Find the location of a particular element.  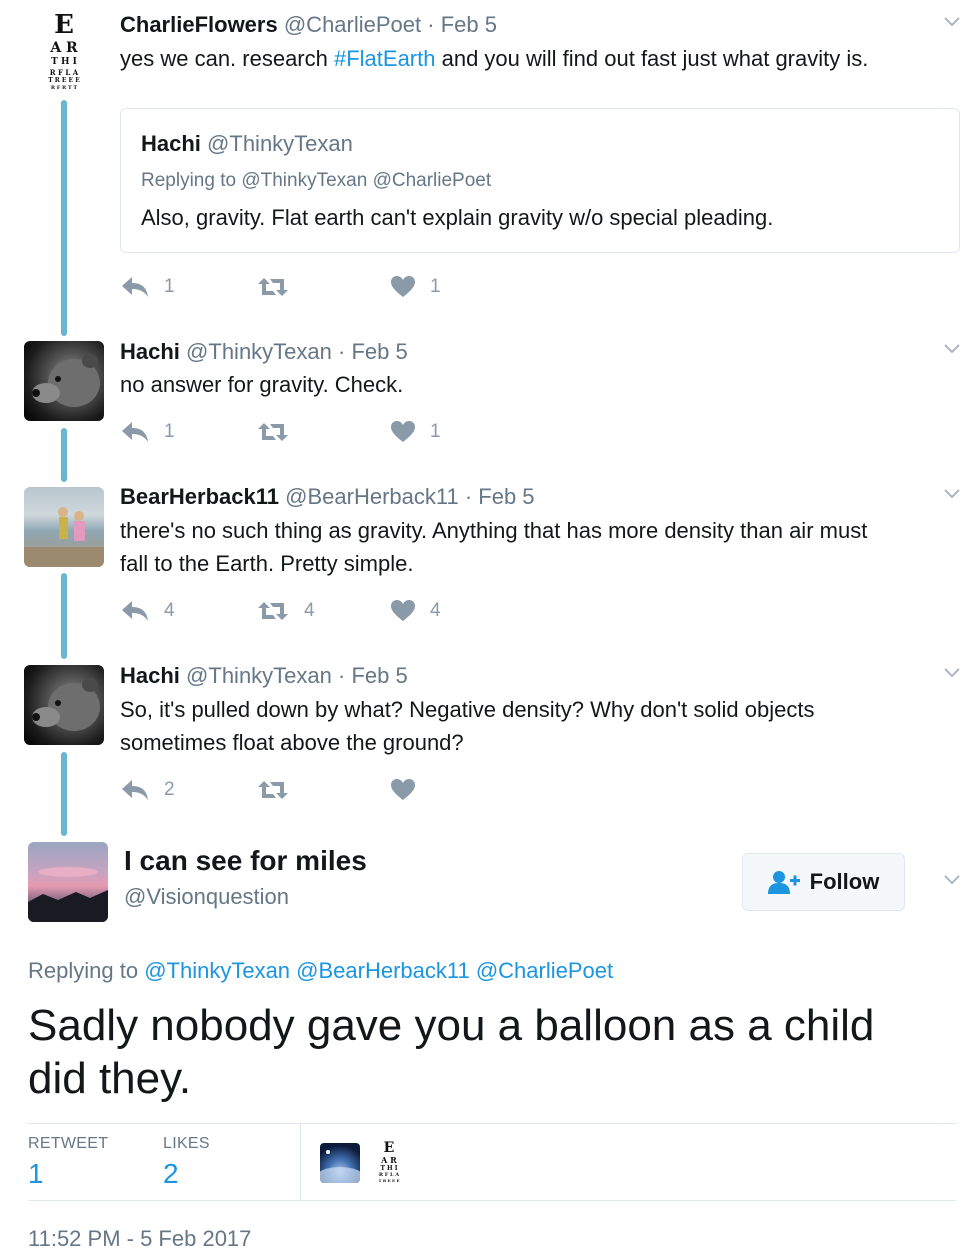

eyechart-avatar: E A R T H I R F L A T R E E E R F R T T is located at coordinates (64, 53).